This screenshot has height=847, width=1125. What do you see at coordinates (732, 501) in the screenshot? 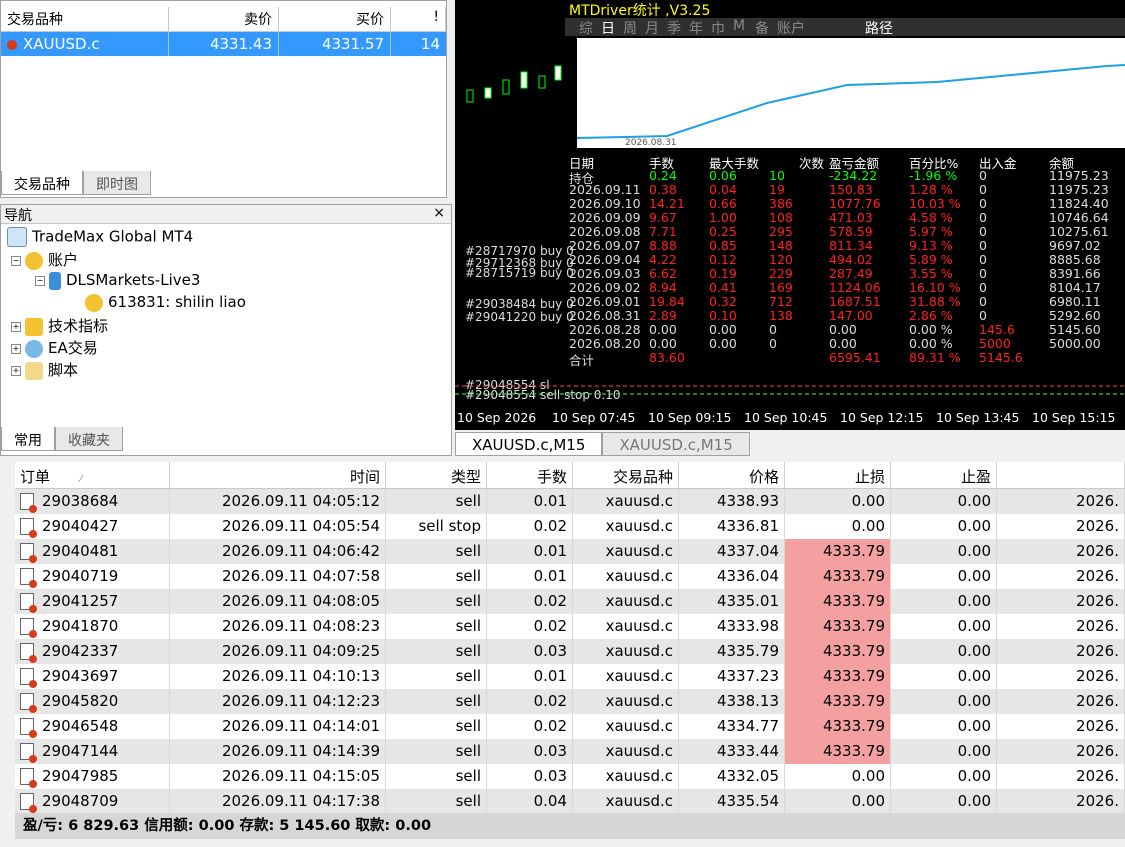
I see `order-cell-5: 4338.93` at bounding box center [732, 501].